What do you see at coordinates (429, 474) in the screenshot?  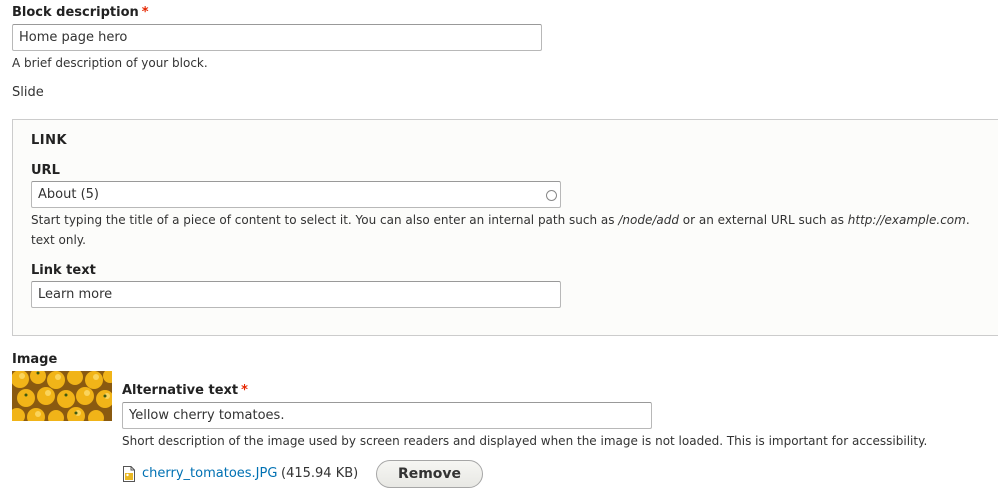 I see `remove-button: Remove` at bounding box center [429, 474].